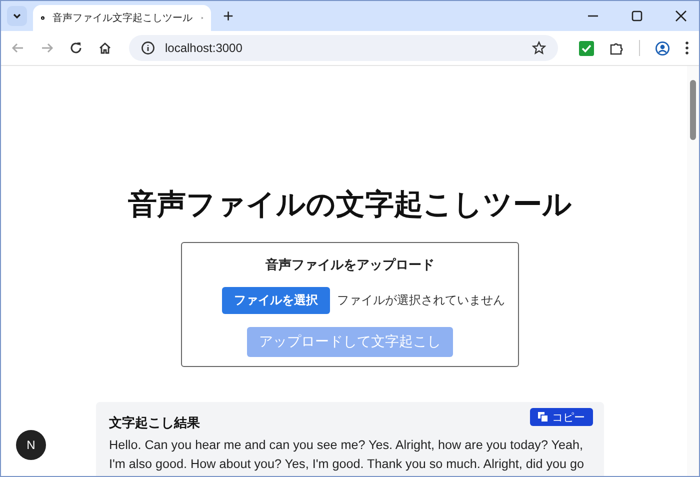  Describe the element at coordinates (203, 48) in the screenshot. I see `url-text: localhost:3000` at that location.